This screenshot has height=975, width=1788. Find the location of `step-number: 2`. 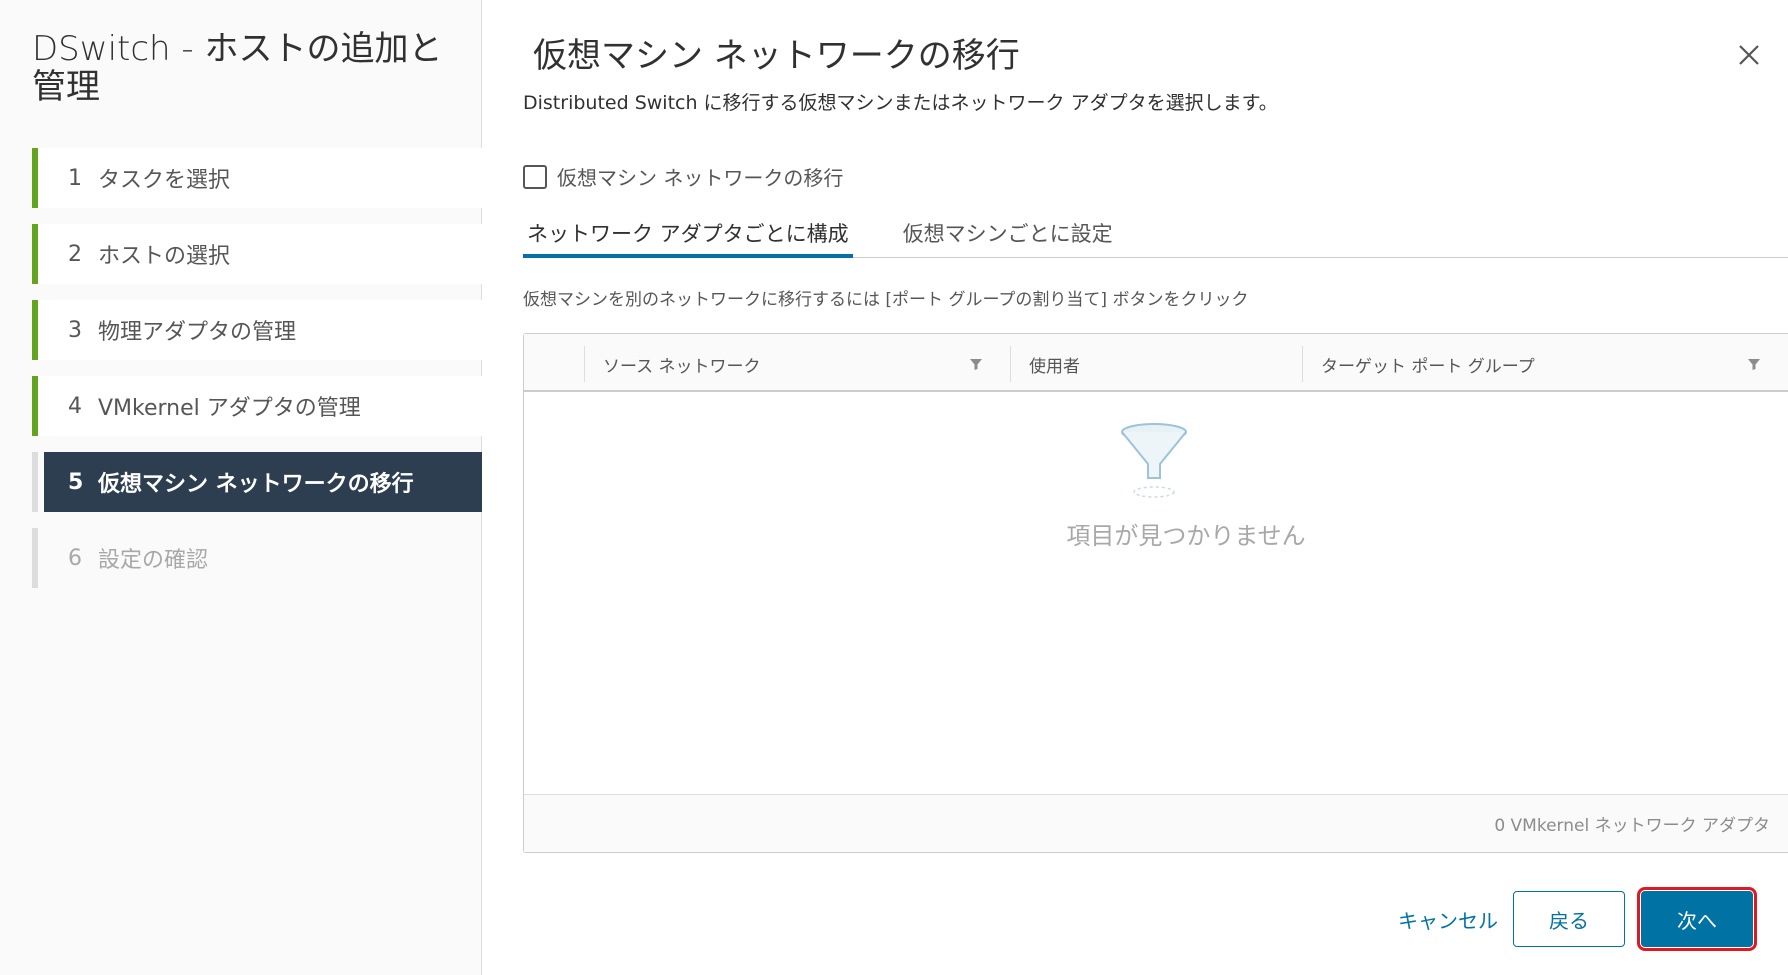

step-number: 2 is located at coordinates (75, 254).